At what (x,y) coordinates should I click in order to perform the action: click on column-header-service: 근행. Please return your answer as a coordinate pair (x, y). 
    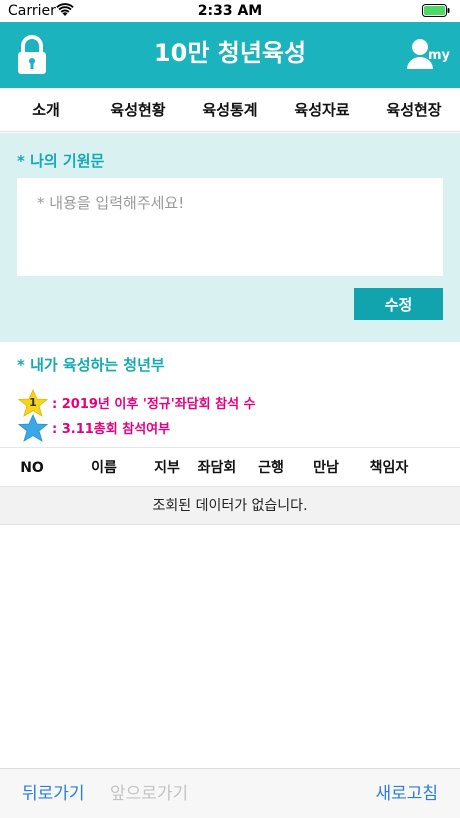
    Looking at the image, I should click on (271, 468).